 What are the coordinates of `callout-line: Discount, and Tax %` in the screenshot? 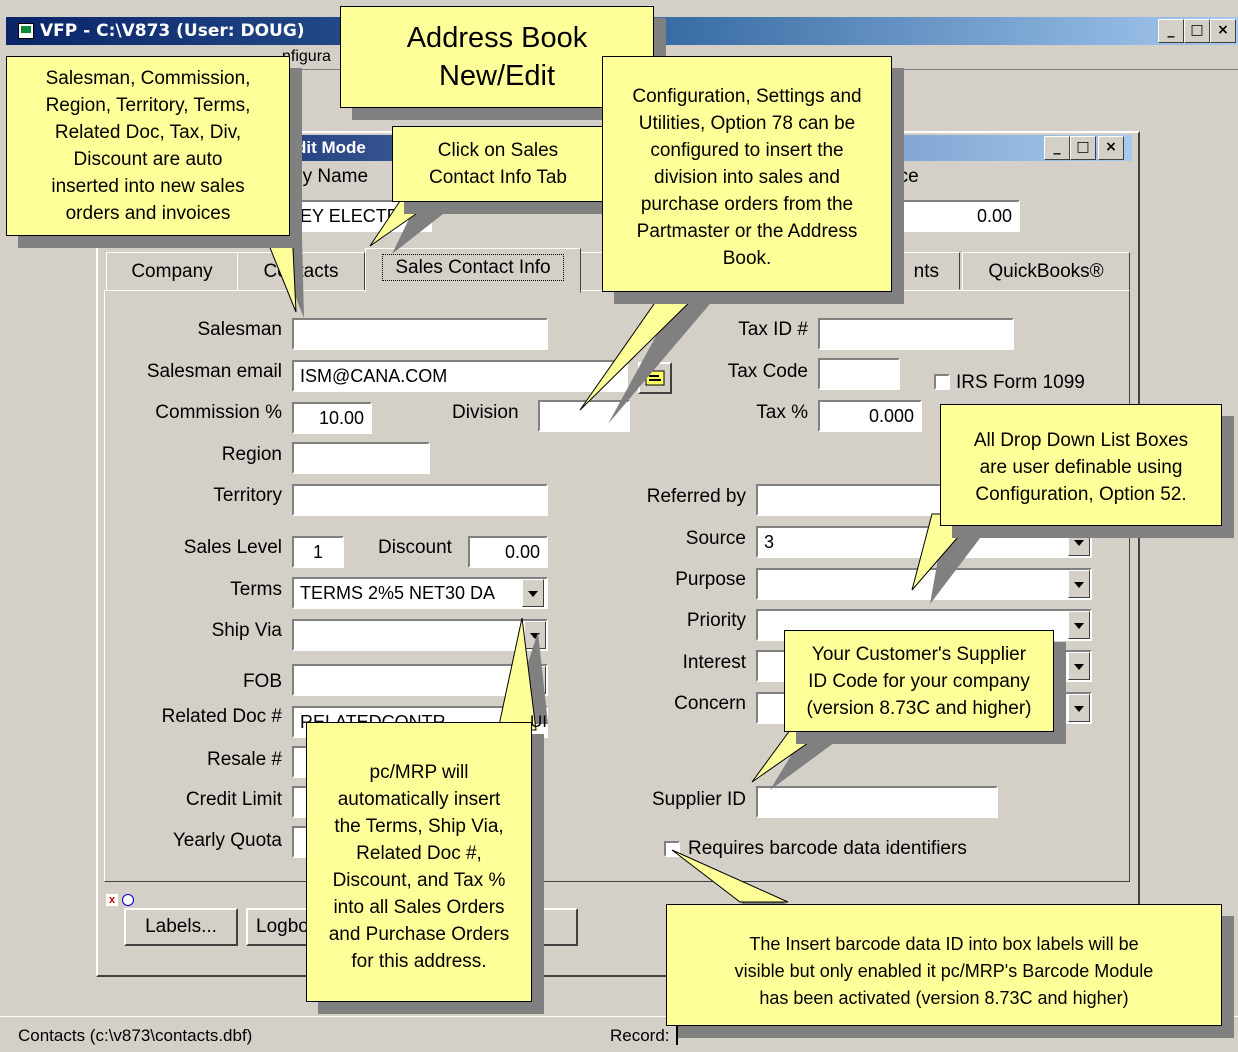 It's located at (419, 880).